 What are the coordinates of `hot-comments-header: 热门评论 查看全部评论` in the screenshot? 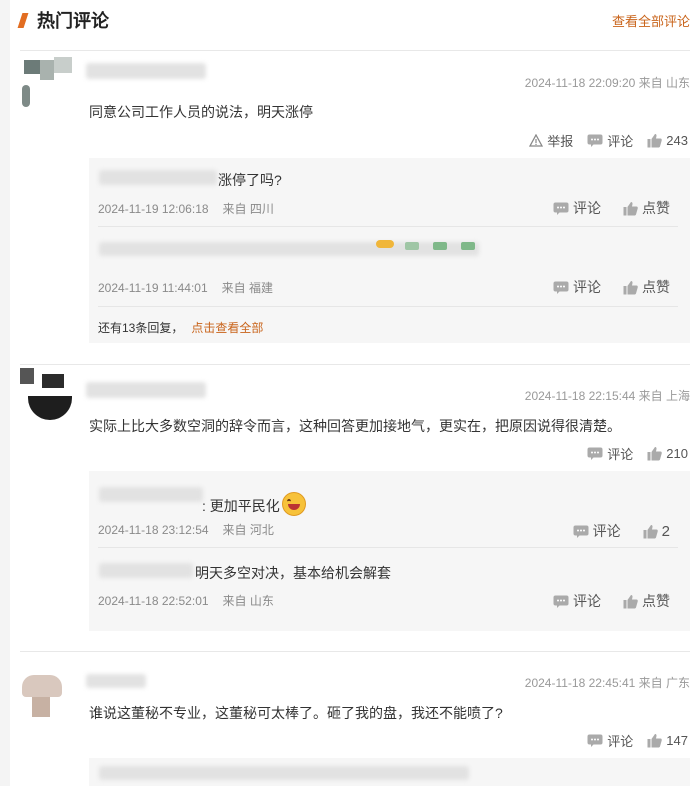 It's located at (353, 24).